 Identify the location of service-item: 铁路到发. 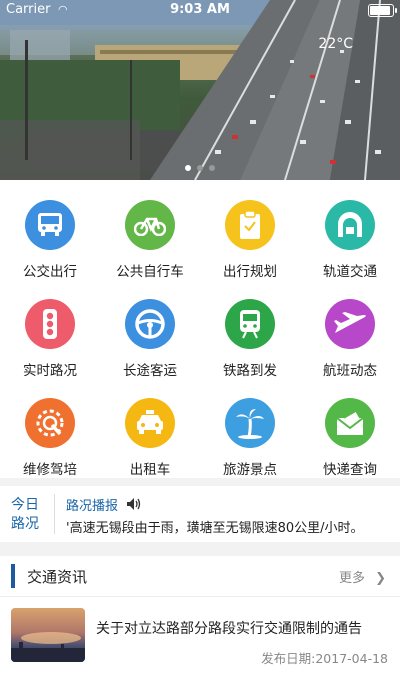
(250, 329).